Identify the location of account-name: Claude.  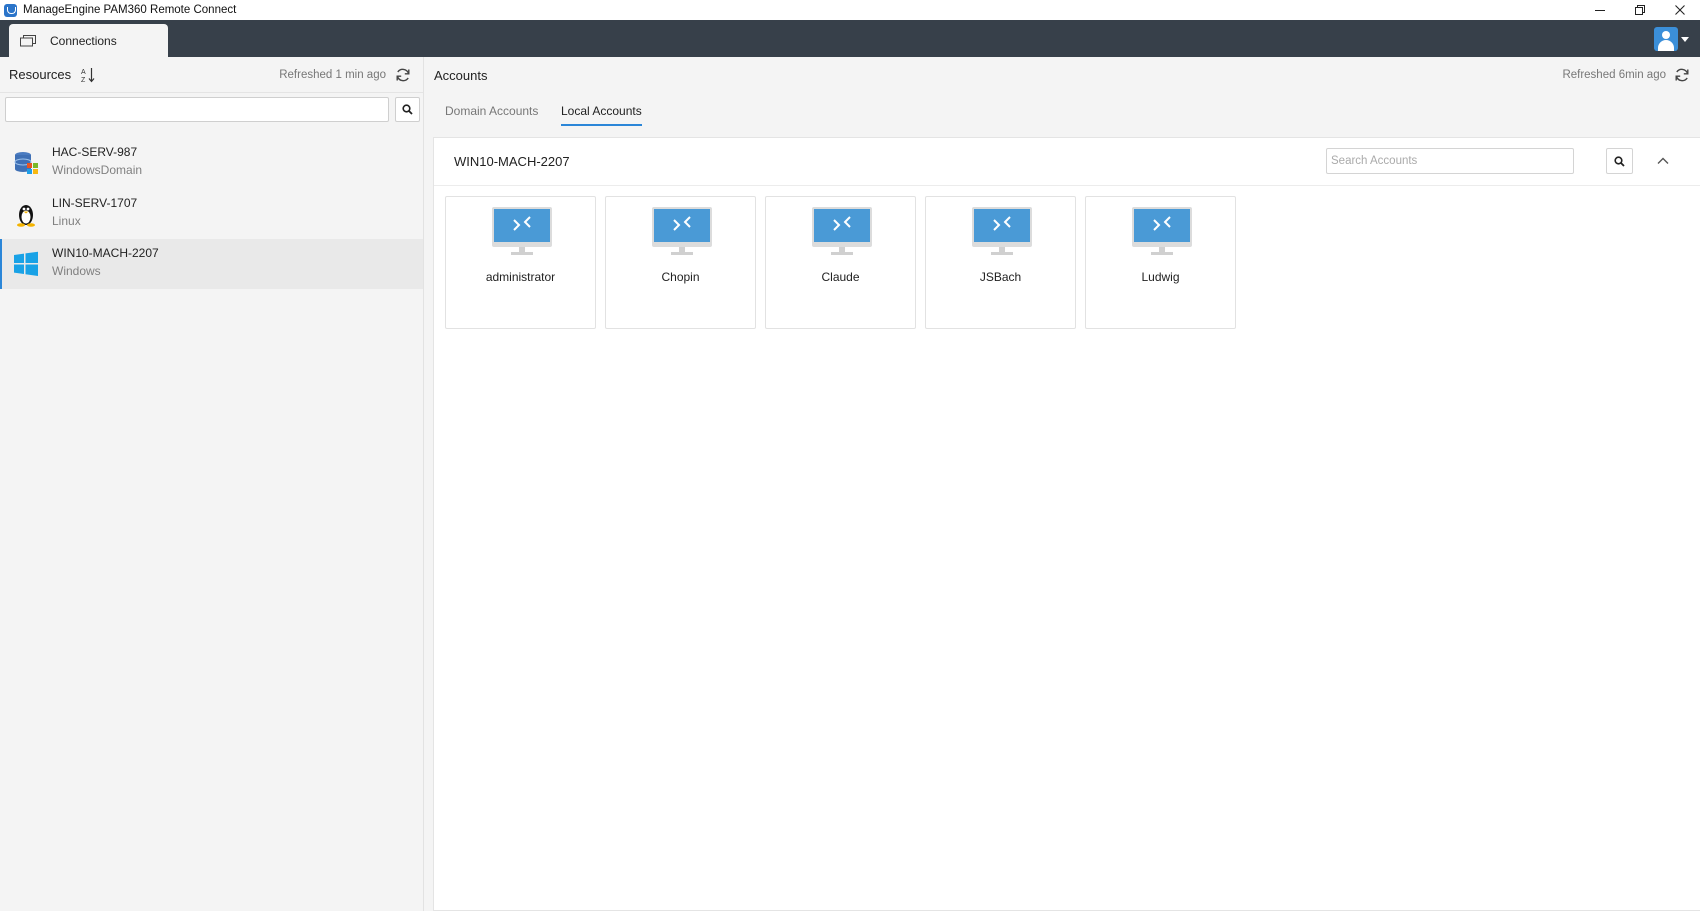
(840, 277).